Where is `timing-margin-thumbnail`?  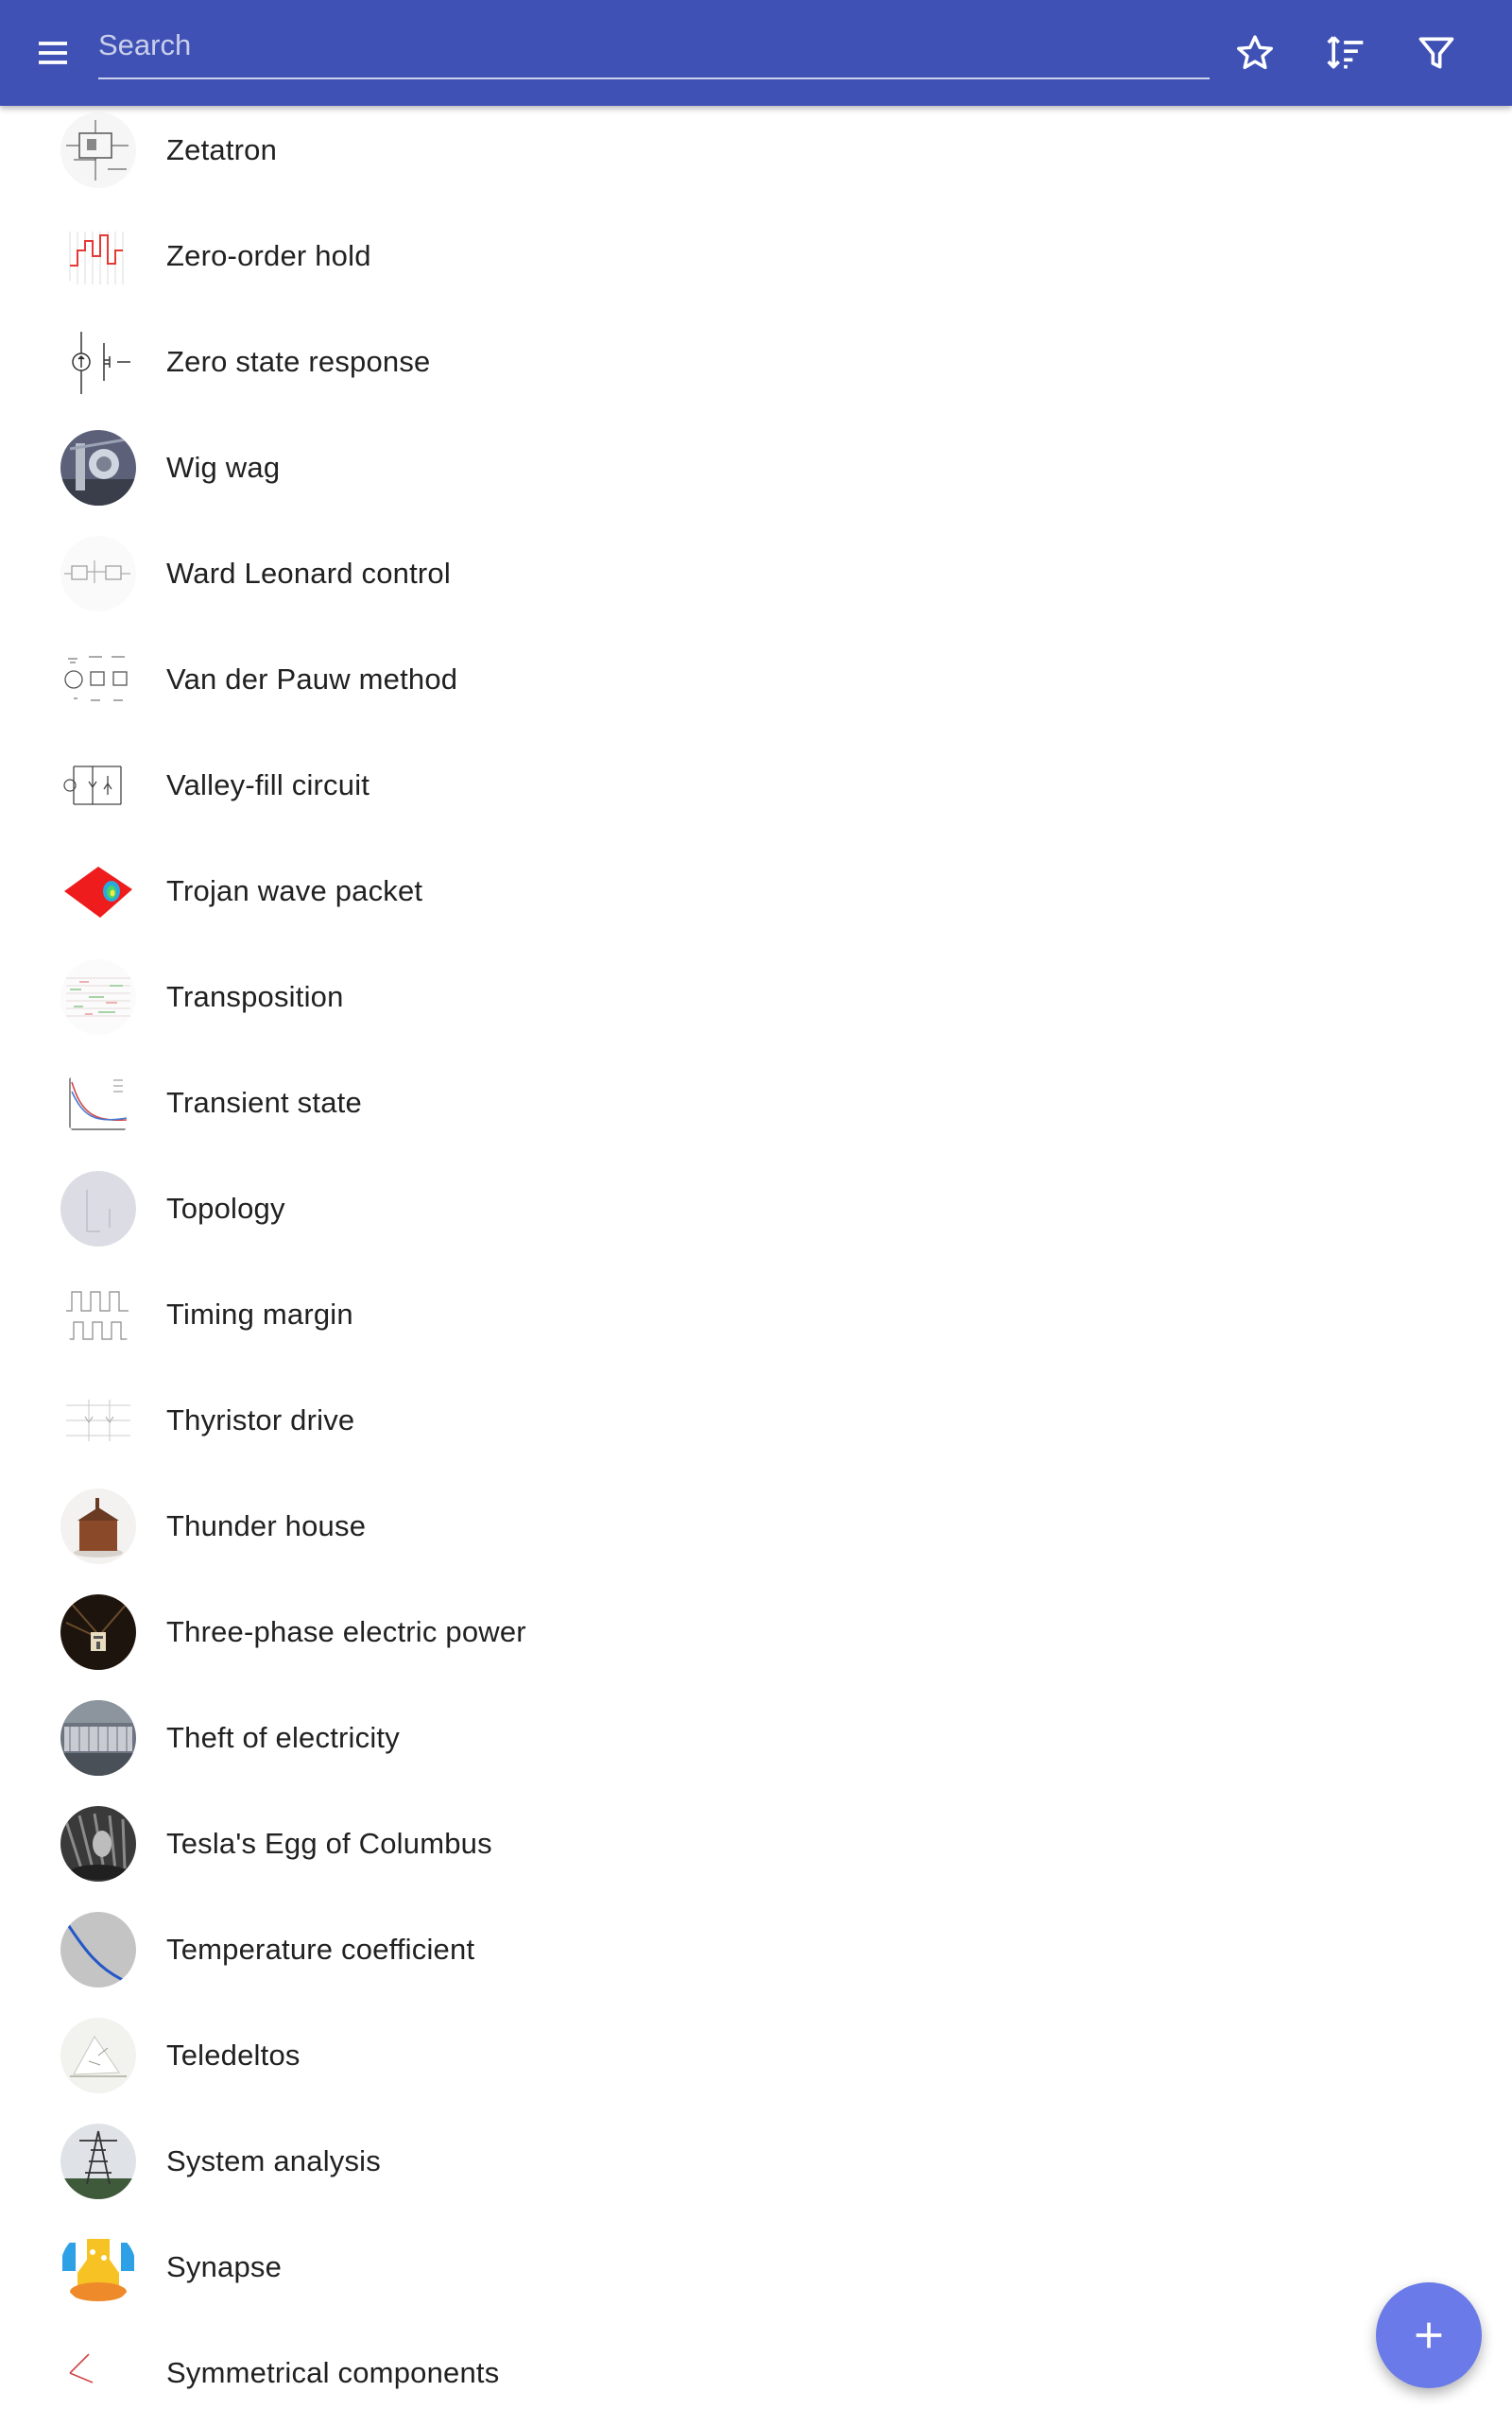 timing-margin-thumbnail is located at coordinates (98, 1314).